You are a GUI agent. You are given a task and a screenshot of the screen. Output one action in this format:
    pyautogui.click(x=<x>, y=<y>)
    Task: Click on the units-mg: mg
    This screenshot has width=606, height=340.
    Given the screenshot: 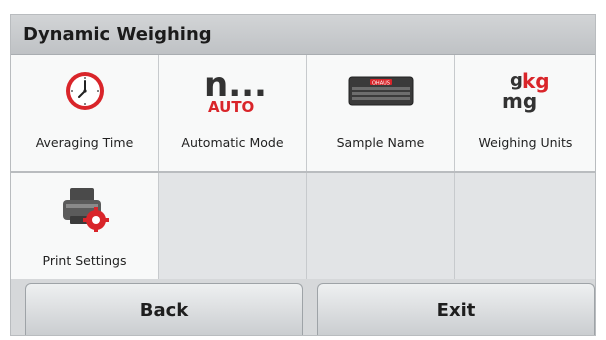 What is the action you would take?
    pyautogui.click(x=519, y=101)
    